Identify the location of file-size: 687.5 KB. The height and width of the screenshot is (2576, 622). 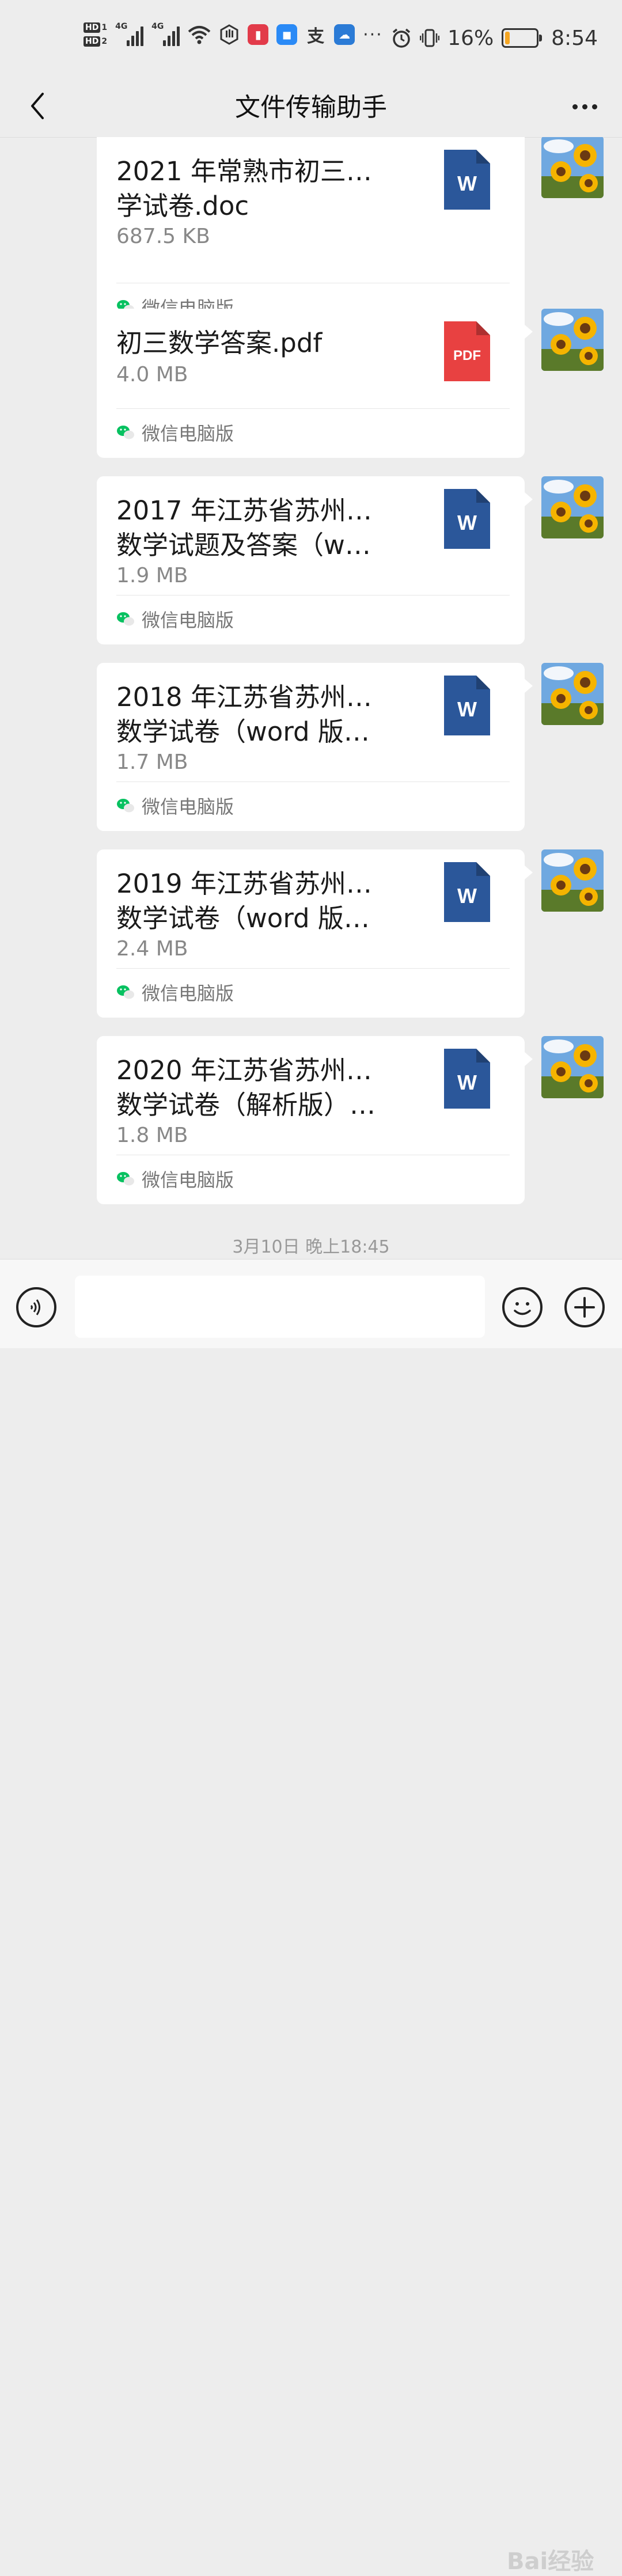
(163, 237).